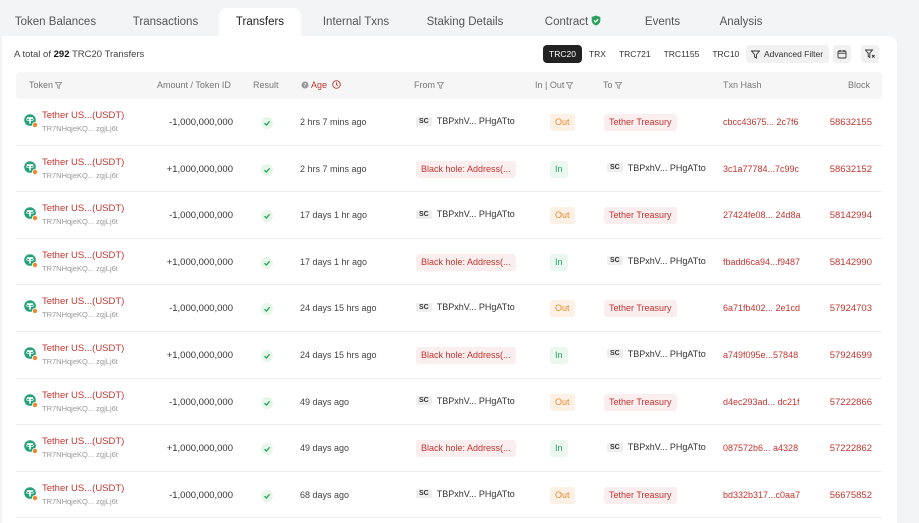 The width and height of the screenshot is (919, 523). Describe the element at coordinates (755, 54) in the screenshot. I see `filter-icon` at that location.